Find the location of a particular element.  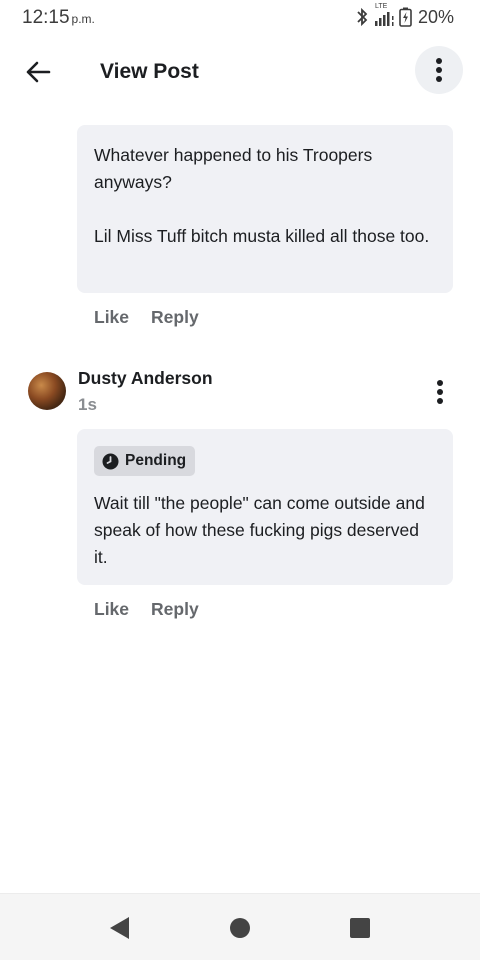

status-time-ampm: p.m. is located at coordinates (83, 19).